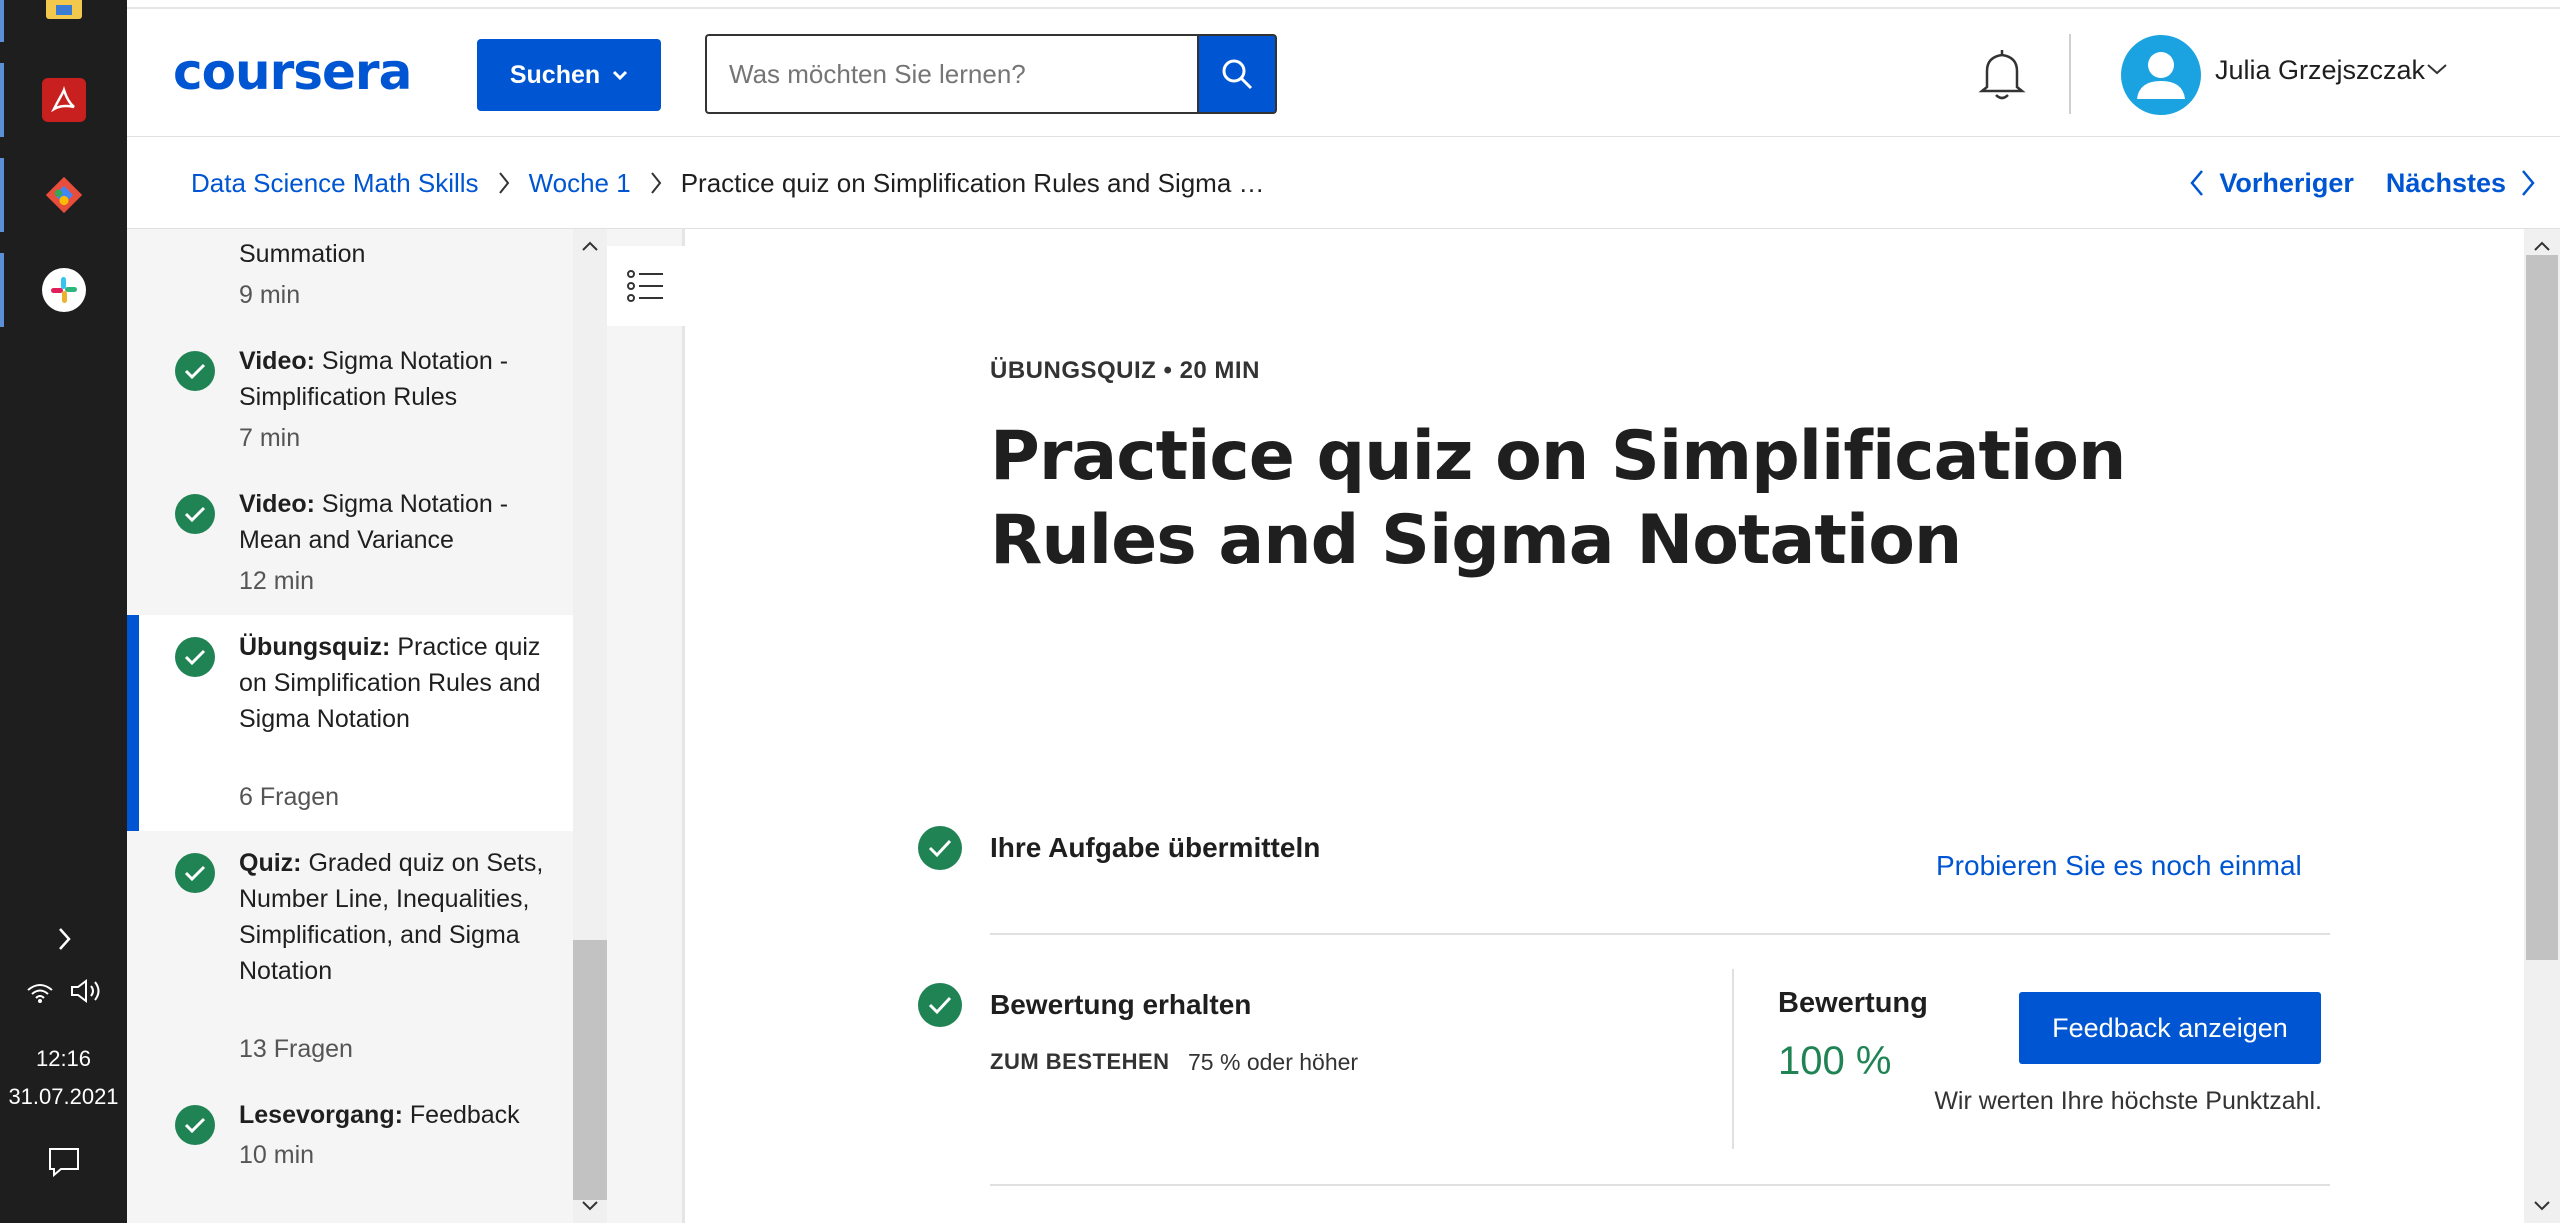  I want to click on suchen-label: Suchen, so click(555, 74).